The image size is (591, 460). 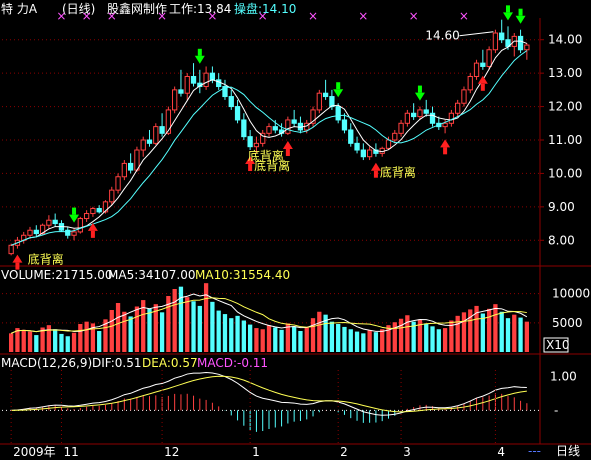 What do you see at coordinates (558, 345) in the screenshot?
I see `volume-scale-label: X10` at bounding box center [558, 345].